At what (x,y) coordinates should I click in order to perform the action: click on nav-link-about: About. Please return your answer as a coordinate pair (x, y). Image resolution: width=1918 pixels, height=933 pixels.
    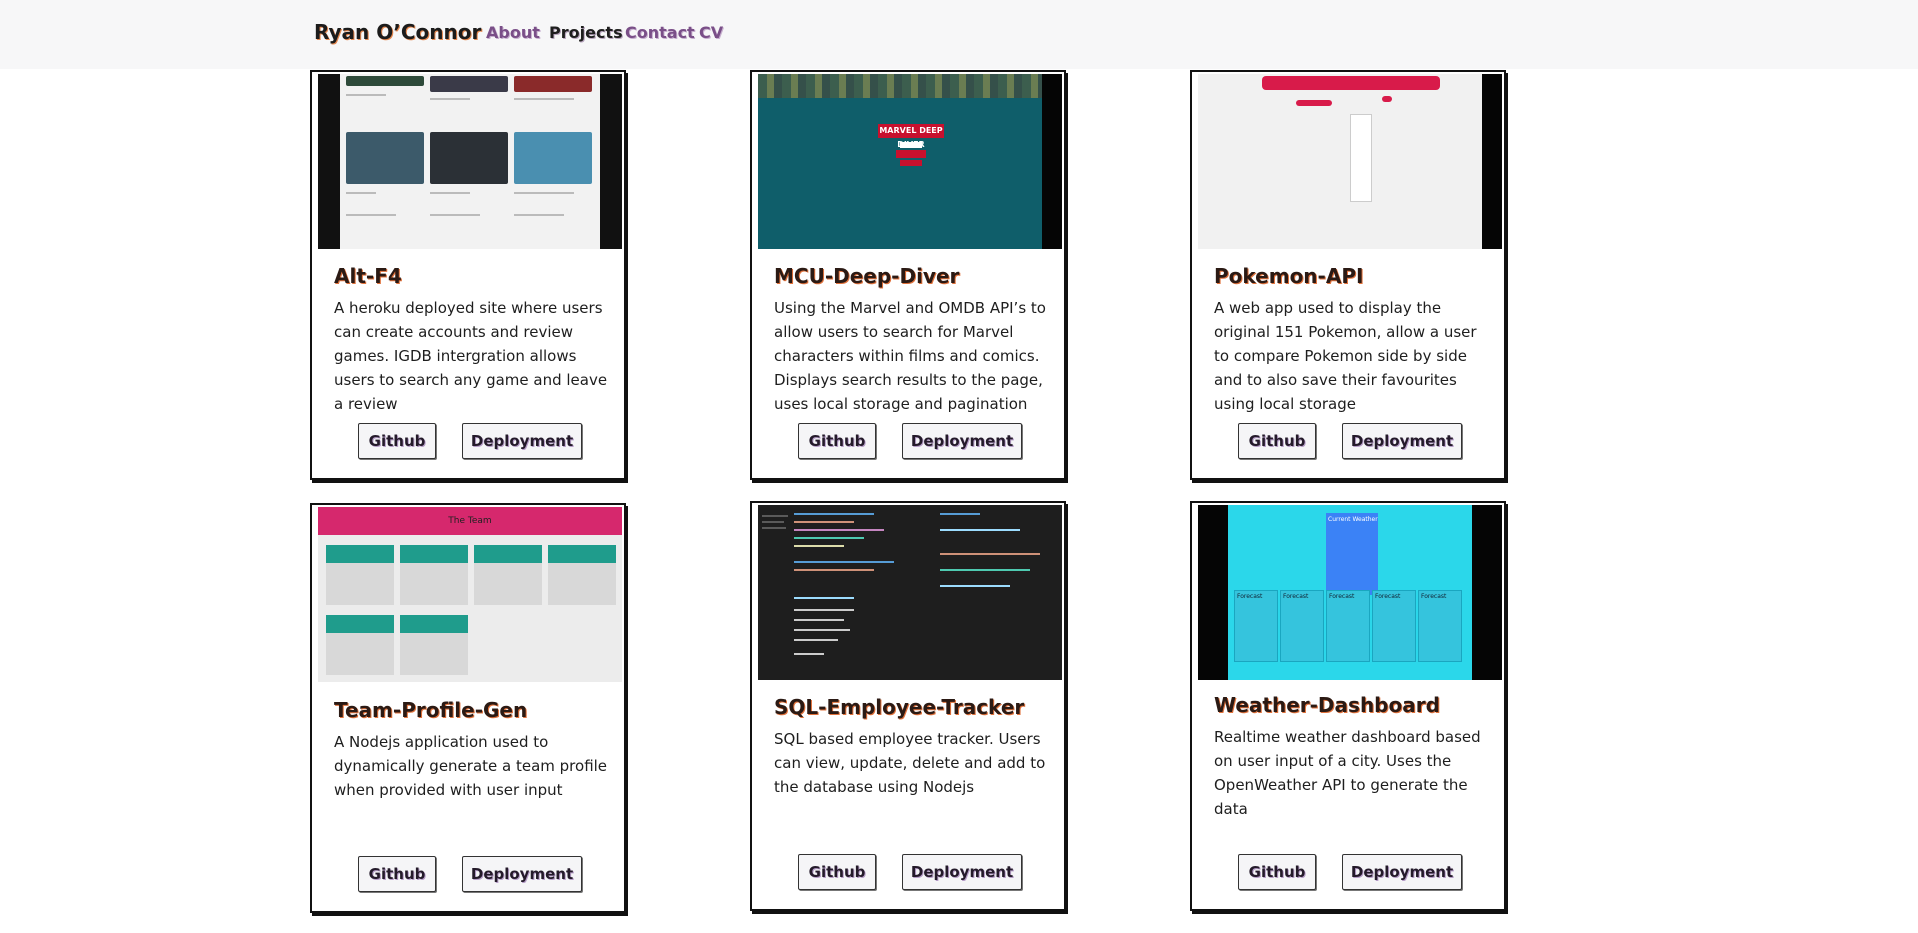
    Looking at the image, I should click on (513, 32).